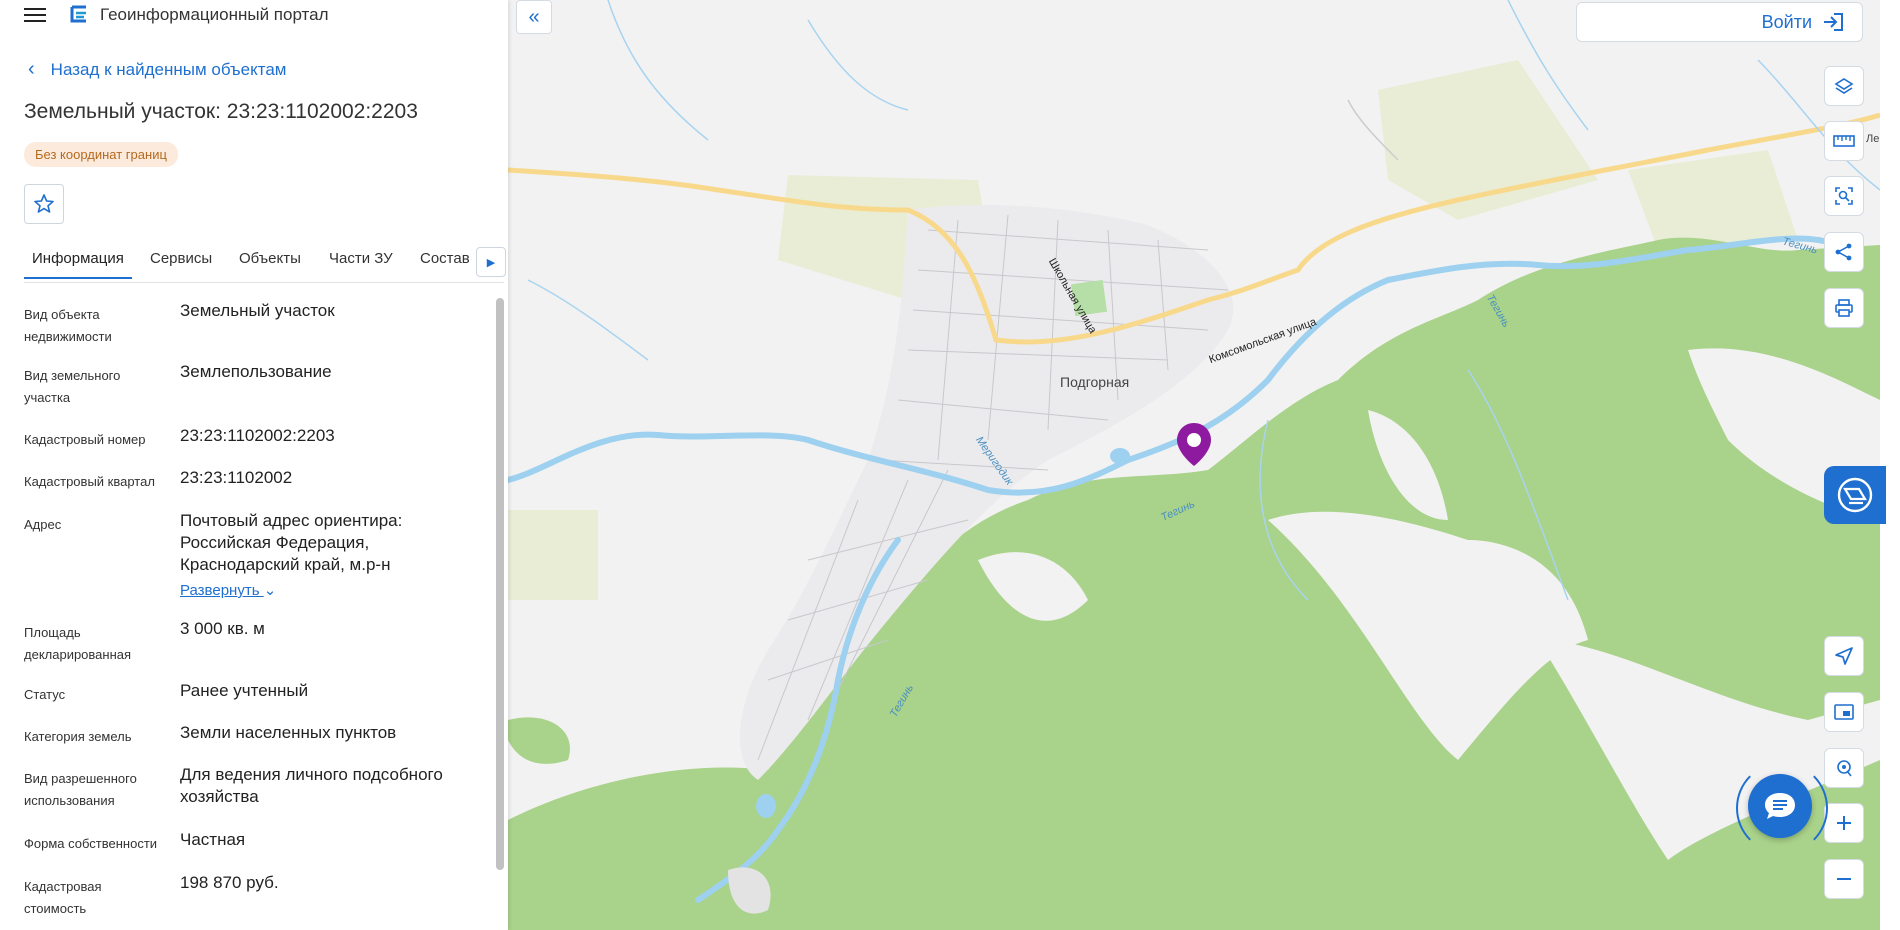 This screenshot has width=1900, height=930. I want to click on assistant-button, so click(1855, 495).